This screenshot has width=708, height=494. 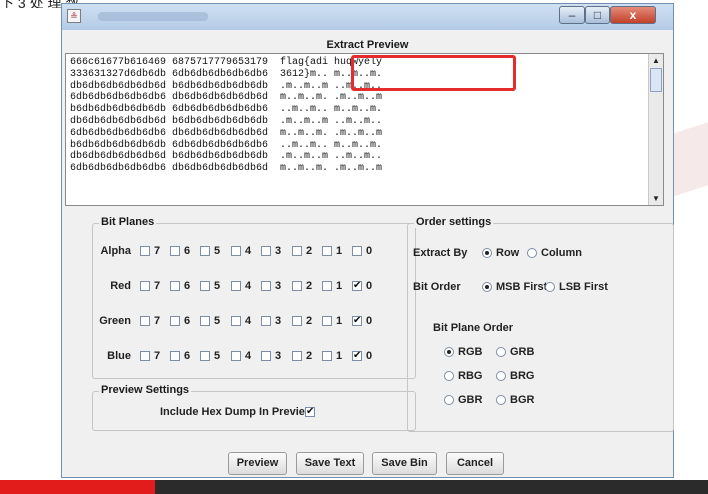 I want to click on radio-label-row: Row, so click(x=508, y=253).